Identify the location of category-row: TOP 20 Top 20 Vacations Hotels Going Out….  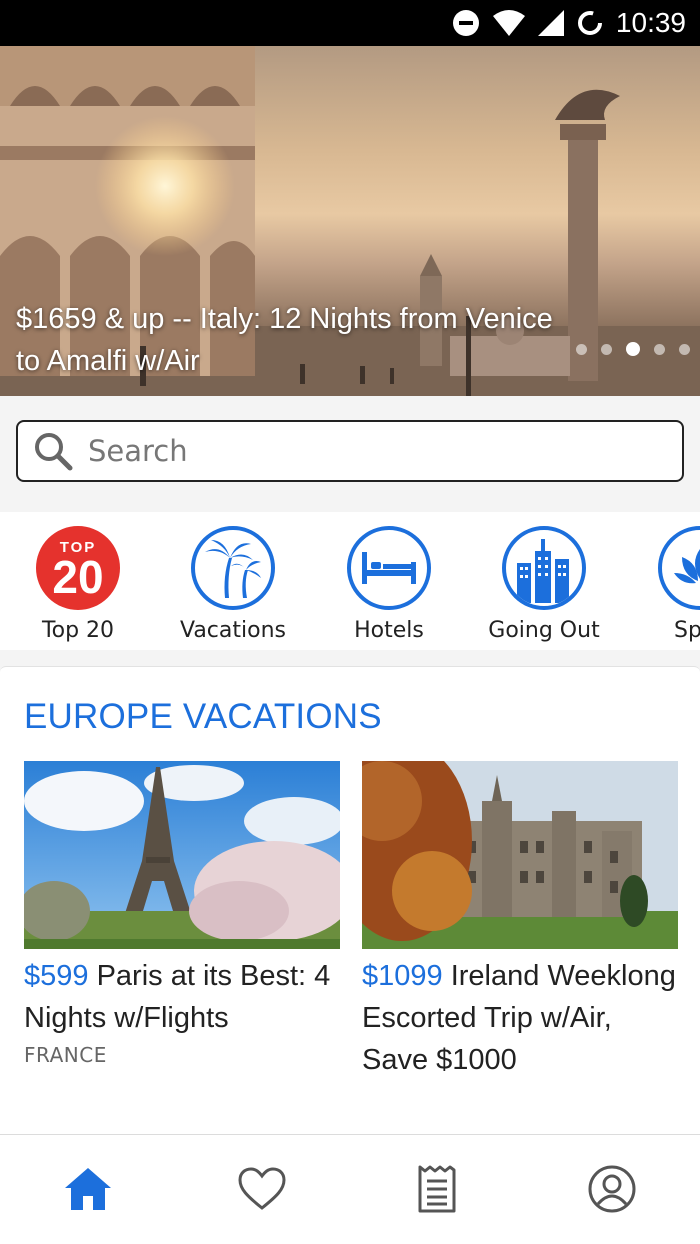
(350, 581).